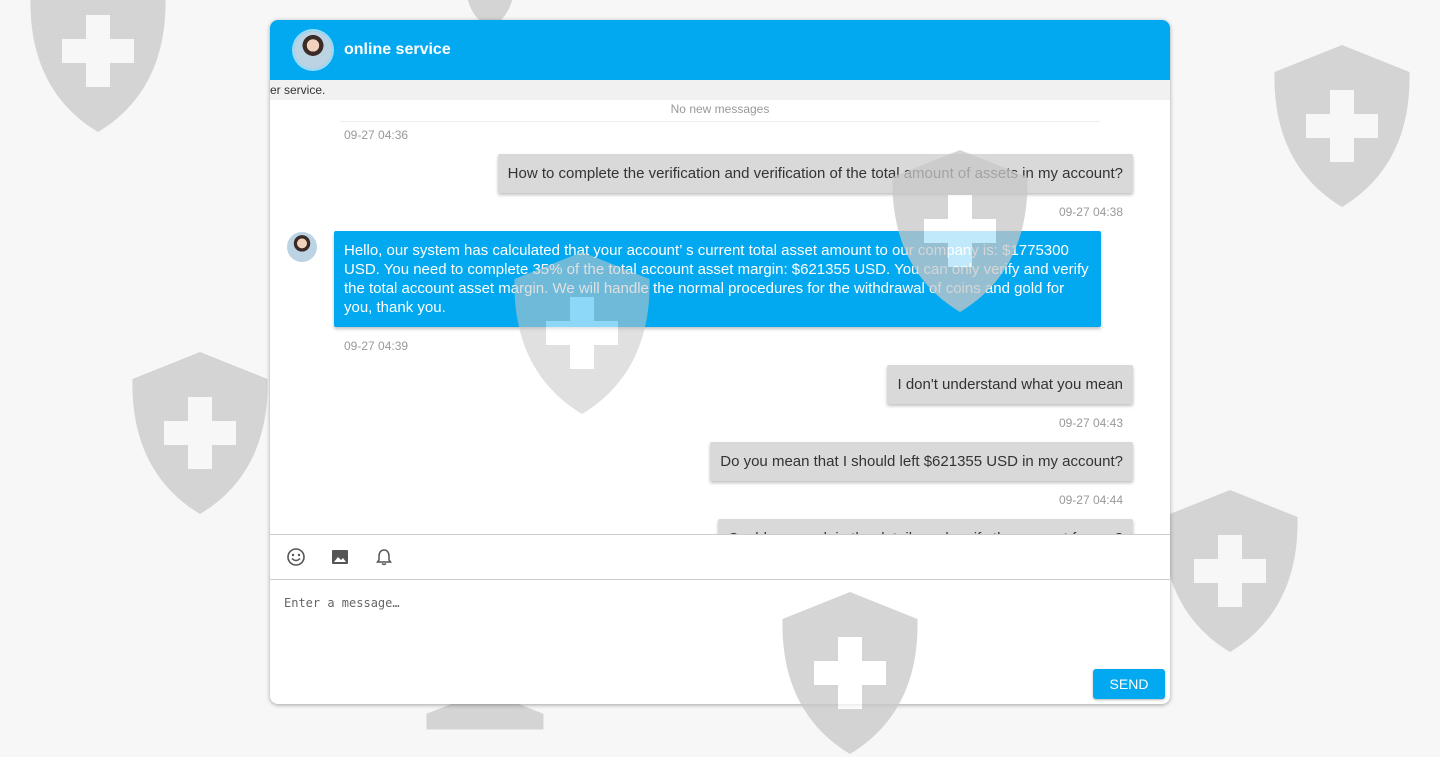 The height and width of the screenshot is (757, 1440). Describe the element at coordinates (376, 346) in the screenshot. I see `message-timestamp: 09-27 04:39` at that location.